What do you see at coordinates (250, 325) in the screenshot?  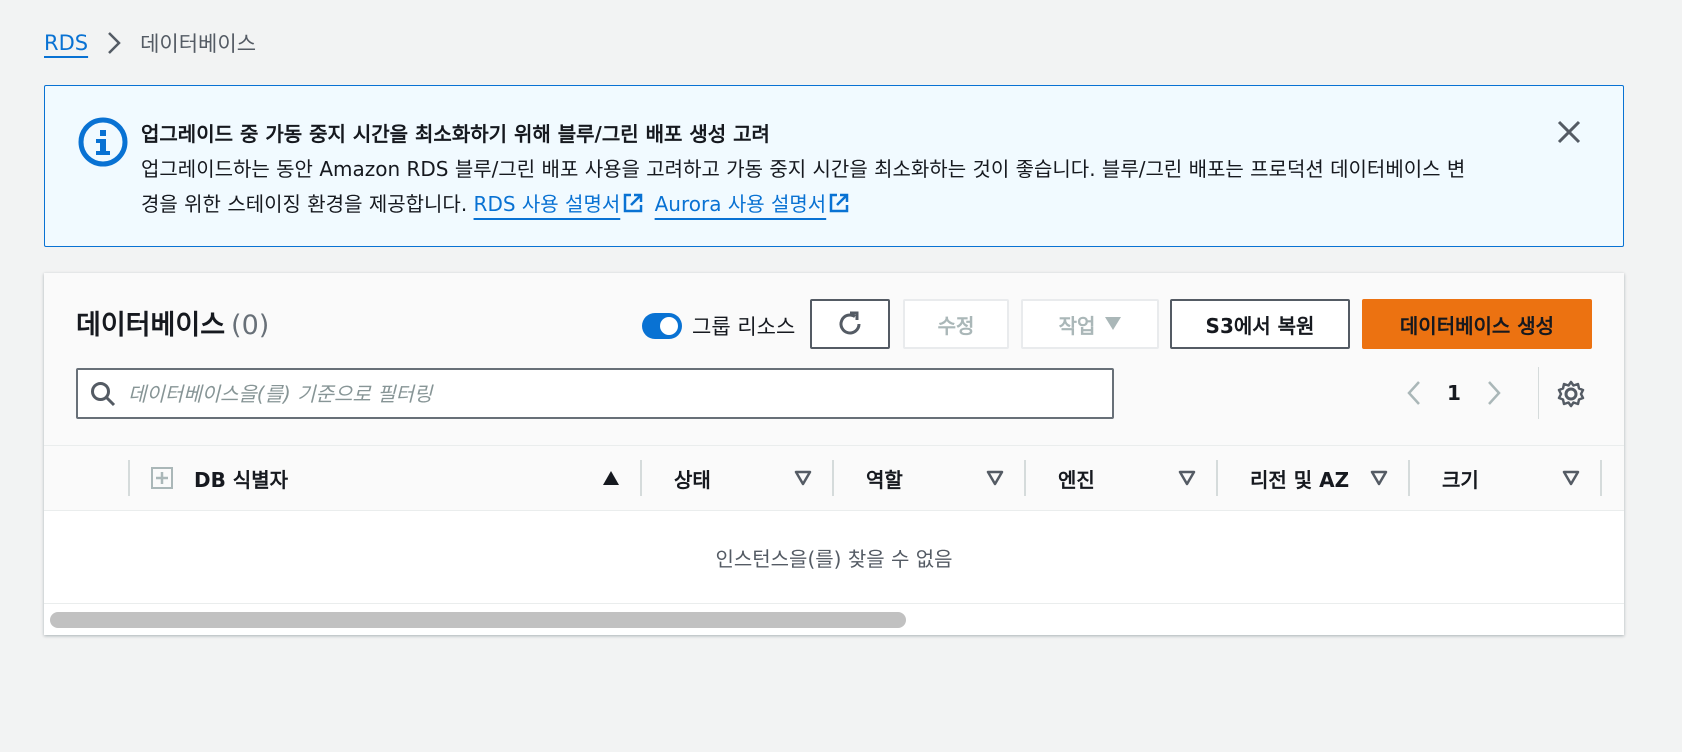 I see `database-count: (0)` at bounding box center [250, 325].